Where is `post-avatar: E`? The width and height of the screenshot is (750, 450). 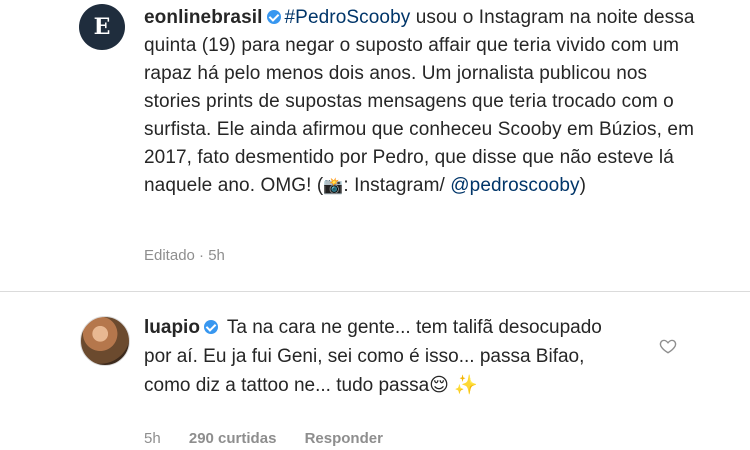
post-avatar: E is located at coordinates (102, 27).